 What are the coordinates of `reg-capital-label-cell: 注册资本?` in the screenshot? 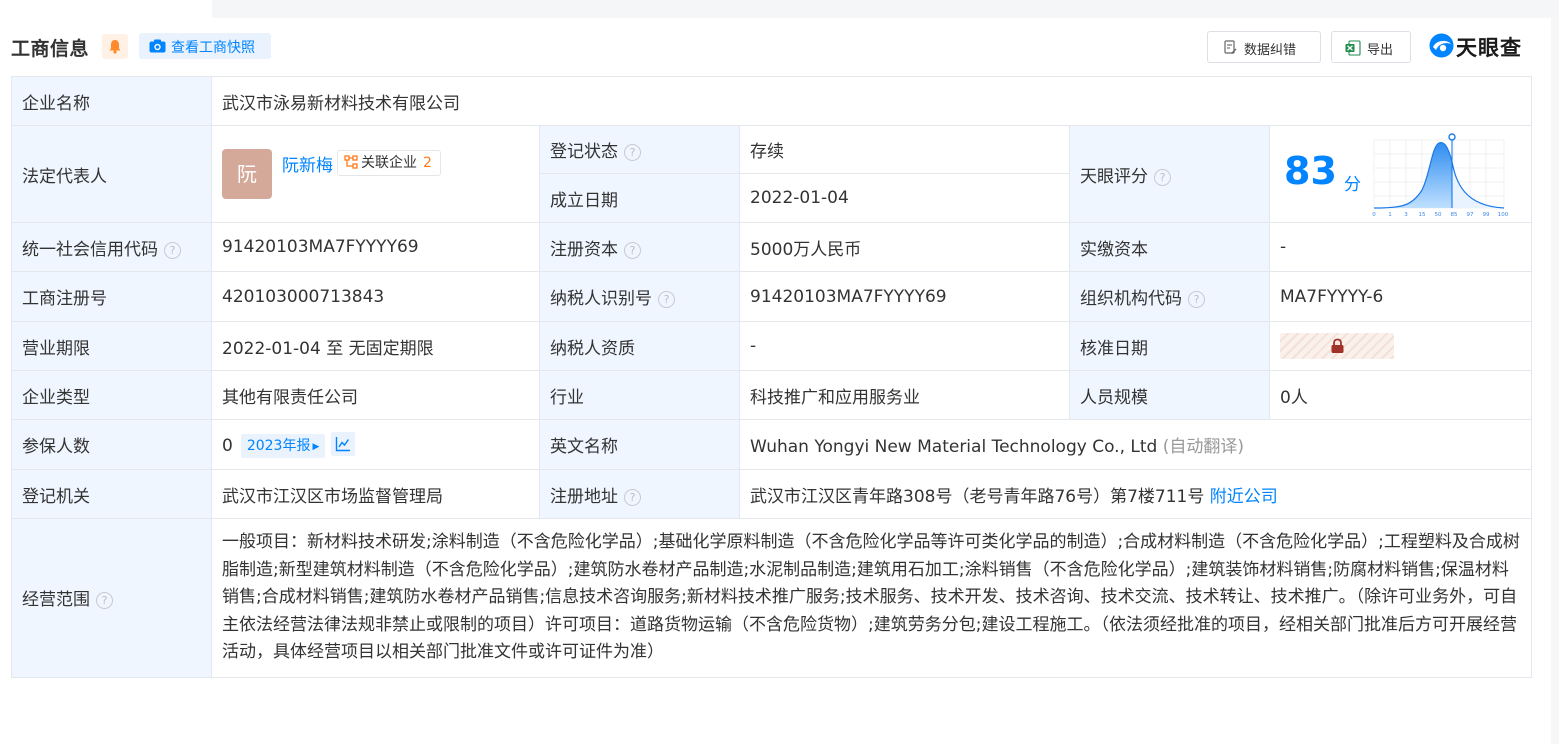 It's located at (639, 247).